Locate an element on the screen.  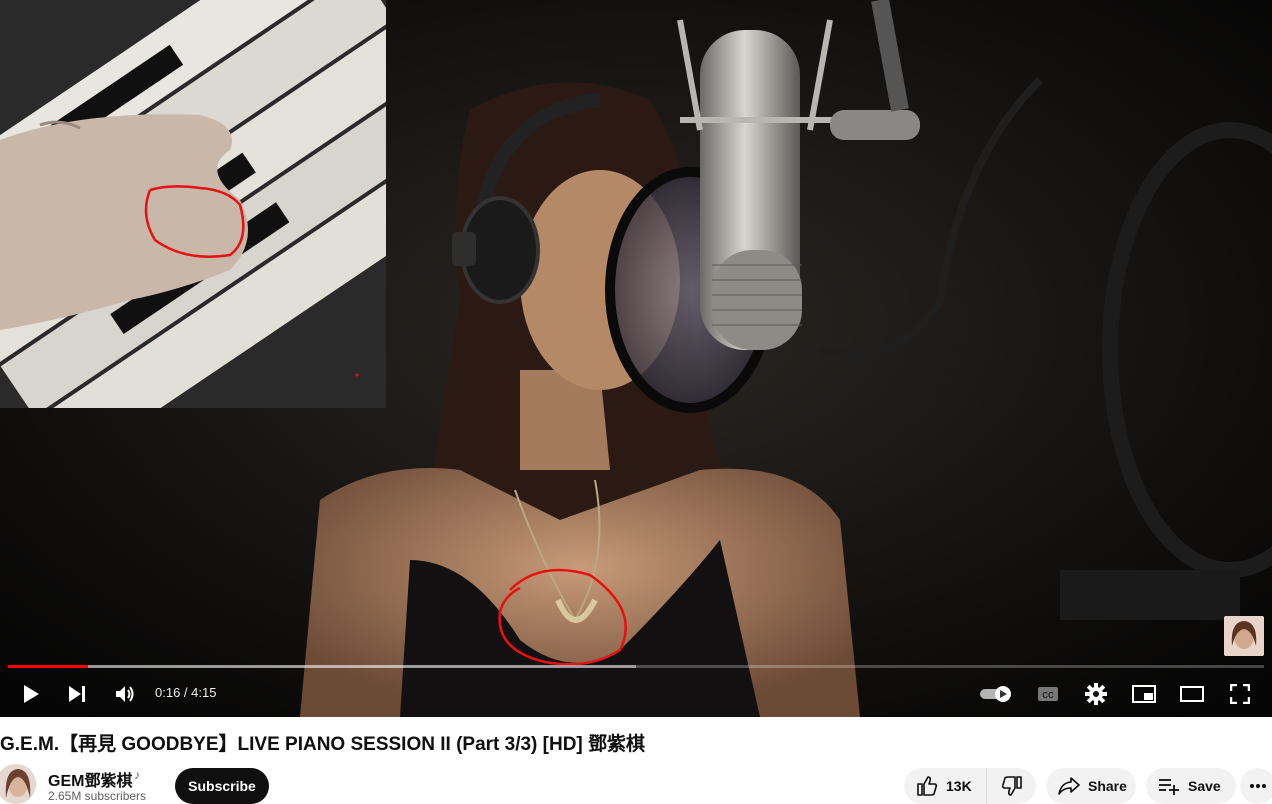
time-current: 0:16 is located at coordinates (168, 692).